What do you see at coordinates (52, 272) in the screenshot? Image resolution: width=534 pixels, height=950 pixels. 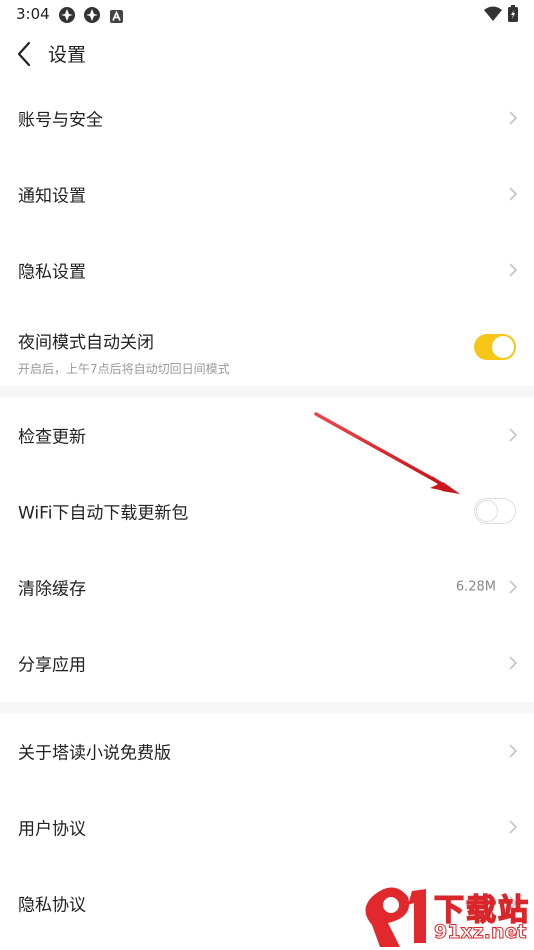 I see `settings-item-label: 隐私设置` at bounding box center [52, 272].